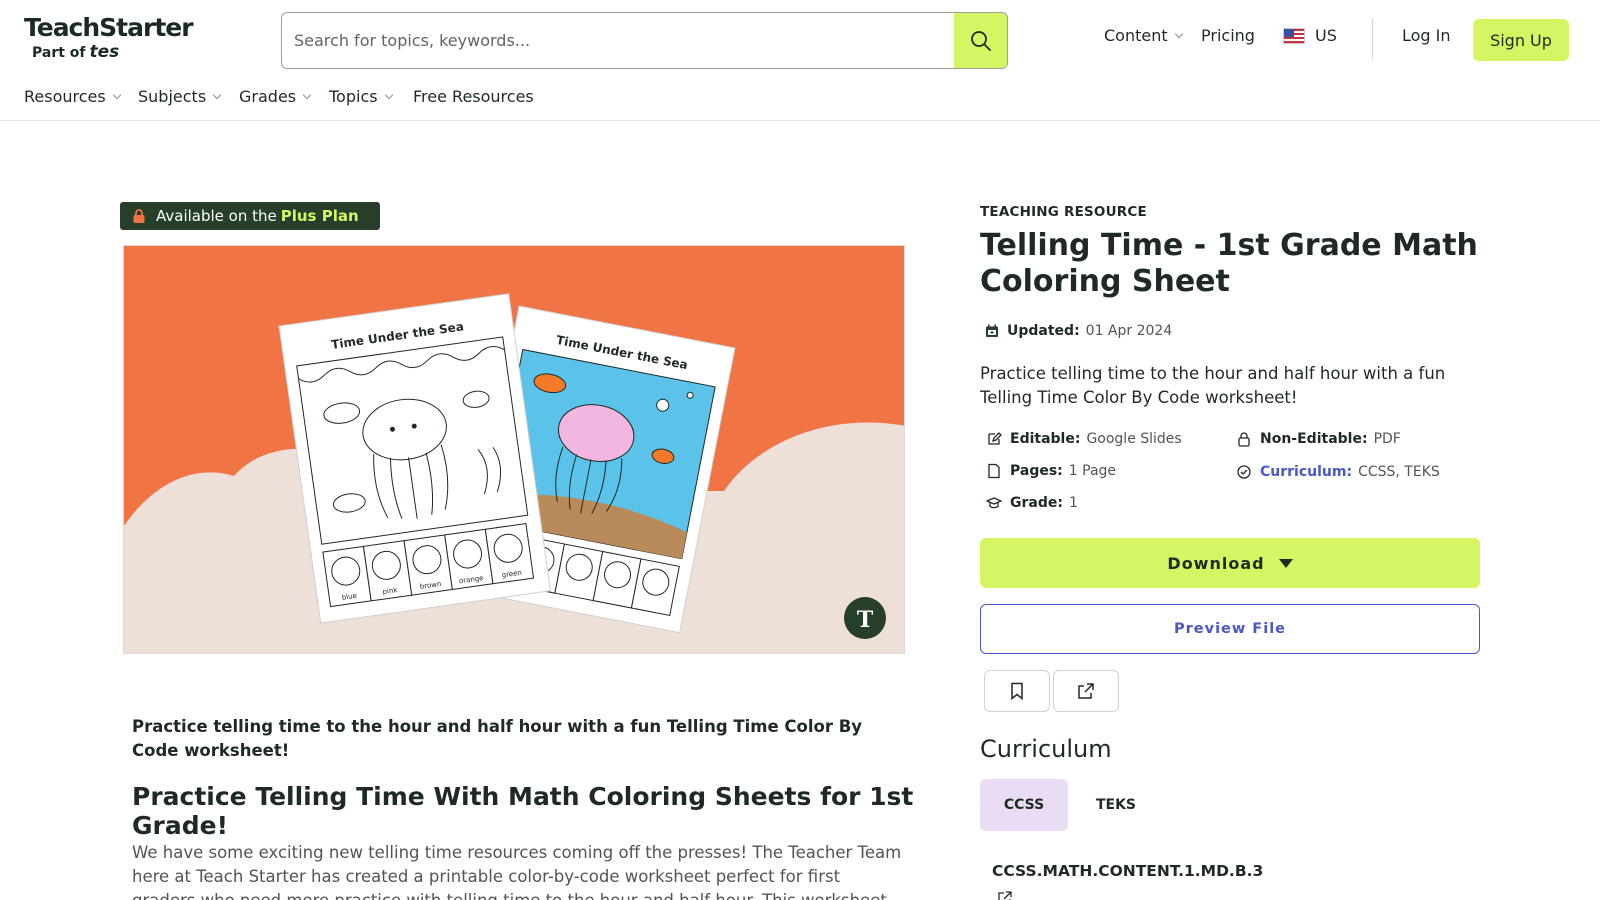 This screenshot has height=900, width=1600. I want to click on subnav-subjects: Subjects, so click(180, 96).